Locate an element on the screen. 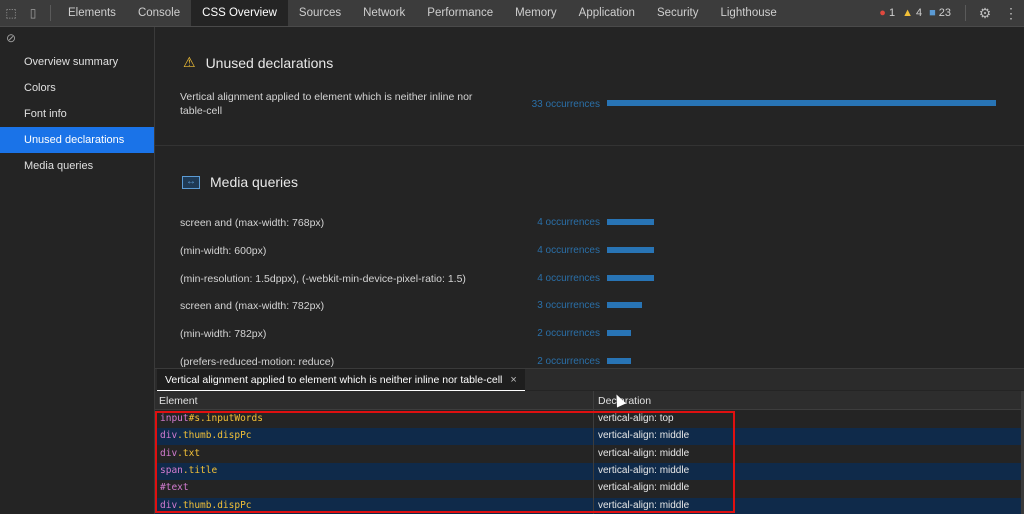  unused-declarations-heading: ⚠ Unused declarations is located at coordinates (258, 62).